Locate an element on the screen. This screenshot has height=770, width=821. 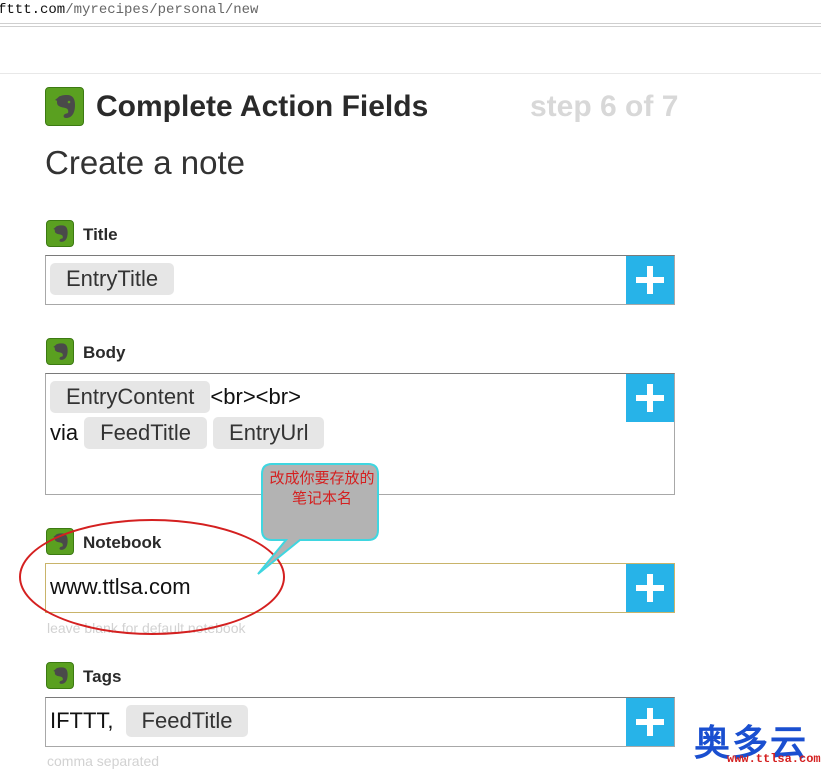
step-indicator: step 6 of 7 is located at coordinates (604, 106).